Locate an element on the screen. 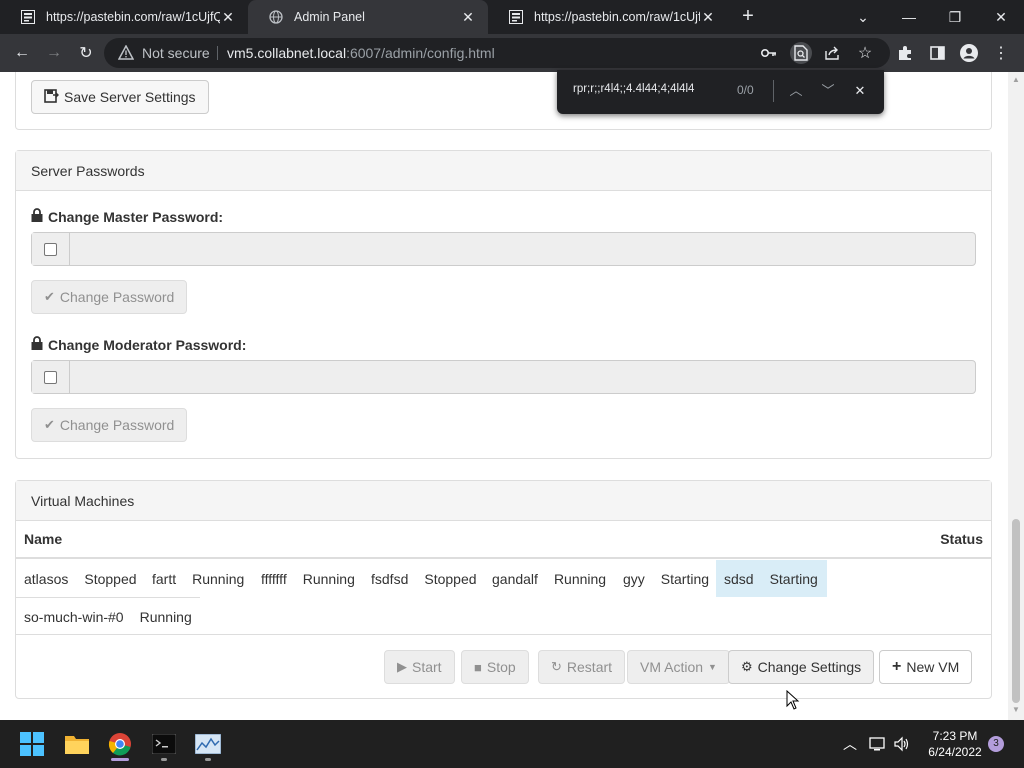 This screenshot has height=768, width=1024. volume-icon is located at coordinates (902, 744).